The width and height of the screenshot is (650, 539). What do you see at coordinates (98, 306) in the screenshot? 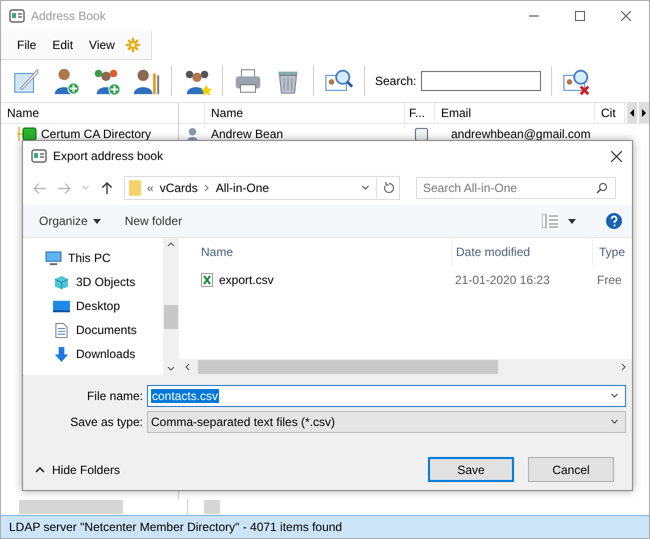
I see `nav-item: Desktop` at bounding box center [98, 306].